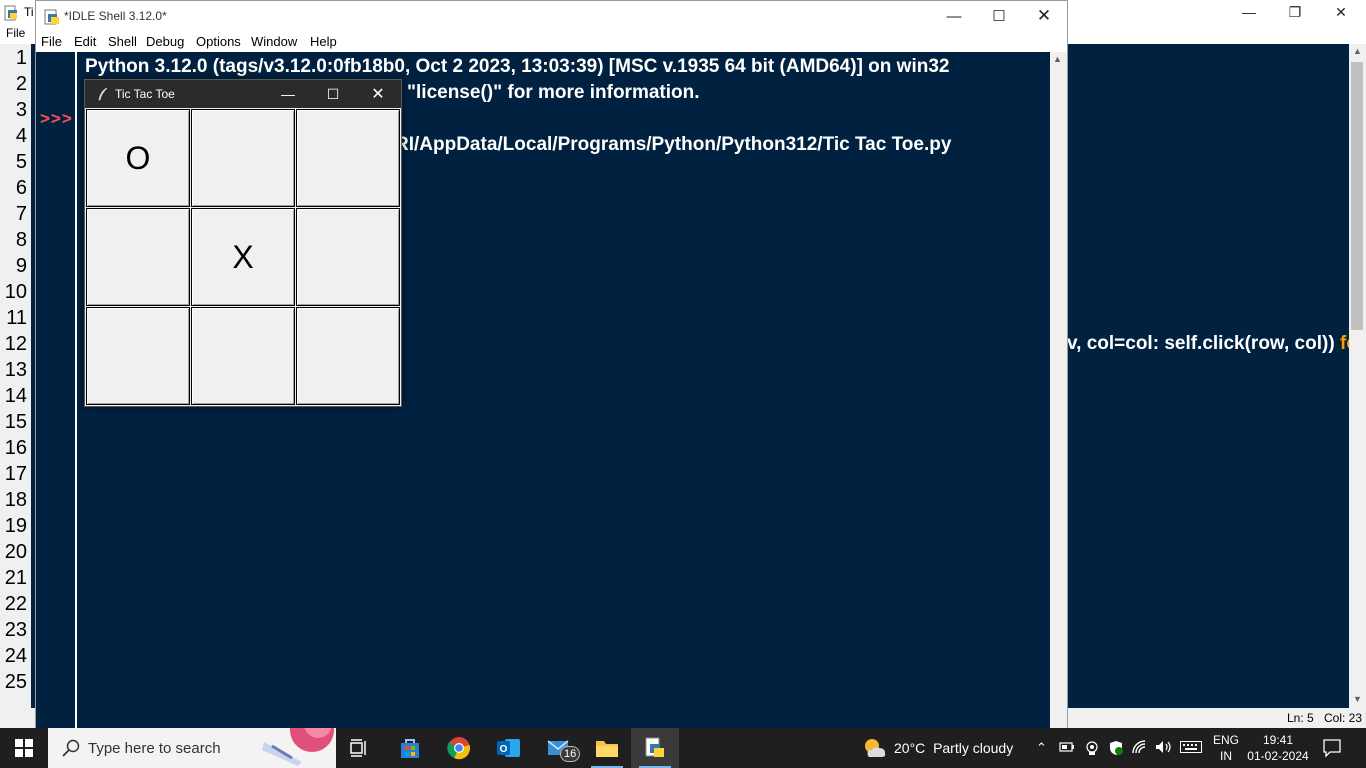 The image size is (1366, 768). What do you see at coordinates (1140, 748) in the screenshot?
I see `wifi-icon` at bounding box center [1140, 748].